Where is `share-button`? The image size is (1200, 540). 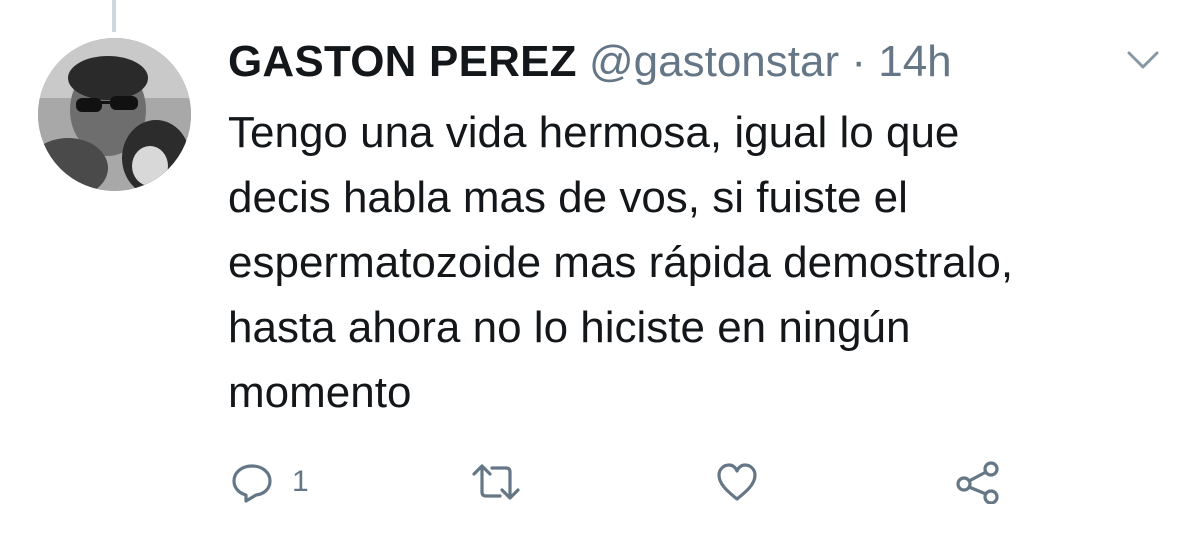
share-button is located at coordinates (978, 482).